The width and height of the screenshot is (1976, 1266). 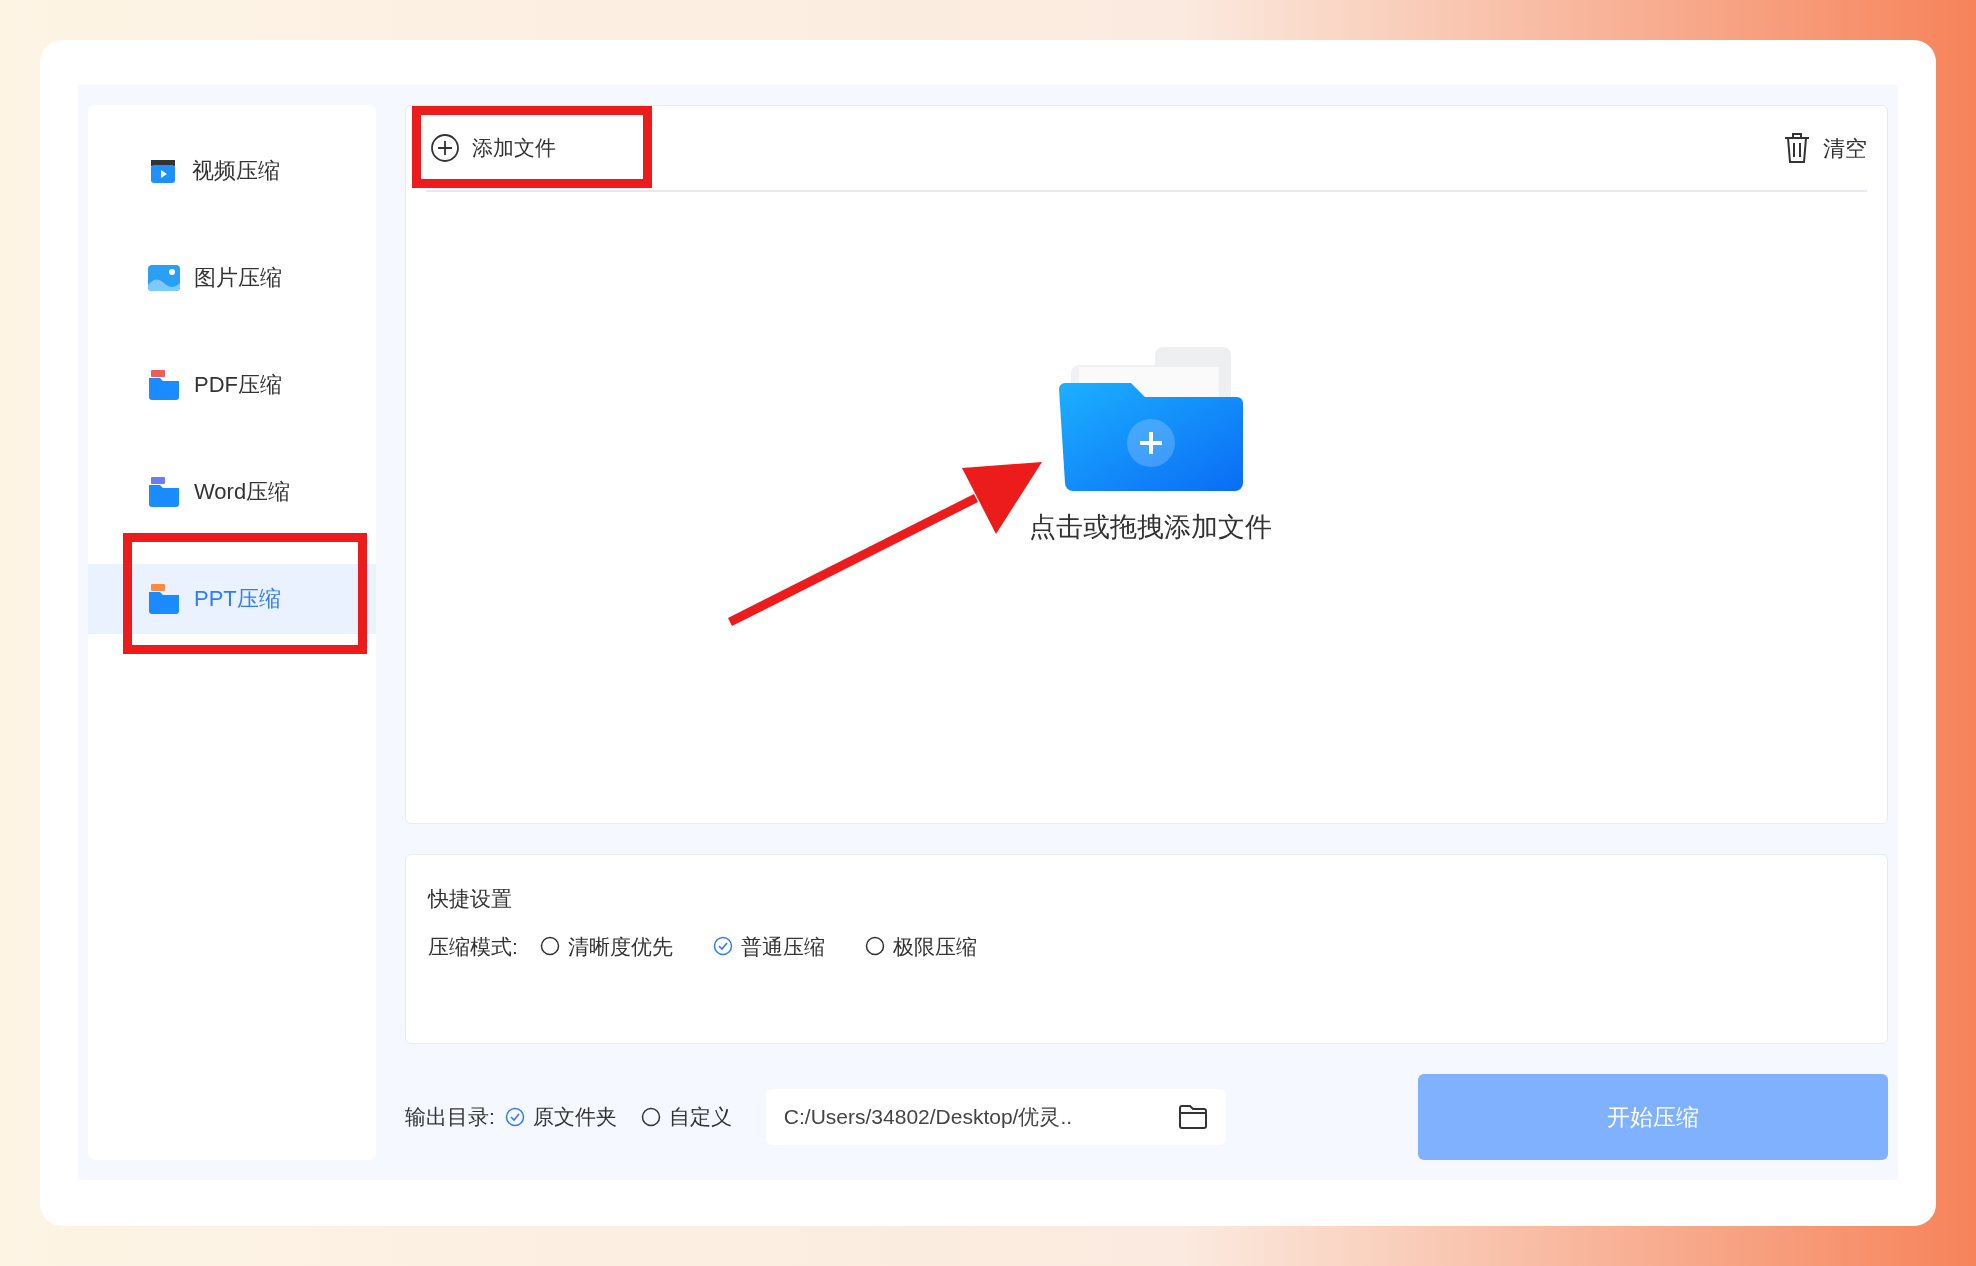 I want to click on add-icon, so click(x=445, y=148).